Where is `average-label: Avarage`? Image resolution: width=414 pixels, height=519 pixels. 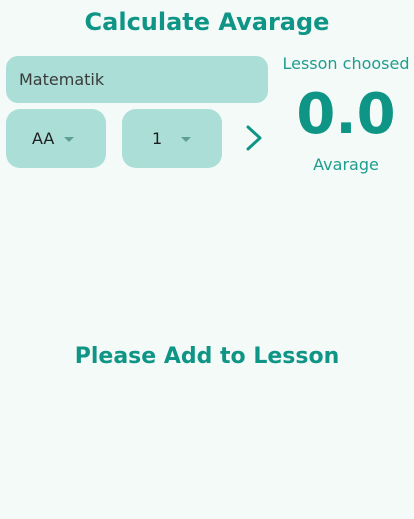
average-label: Avarage is located at coordinates (346, 164).